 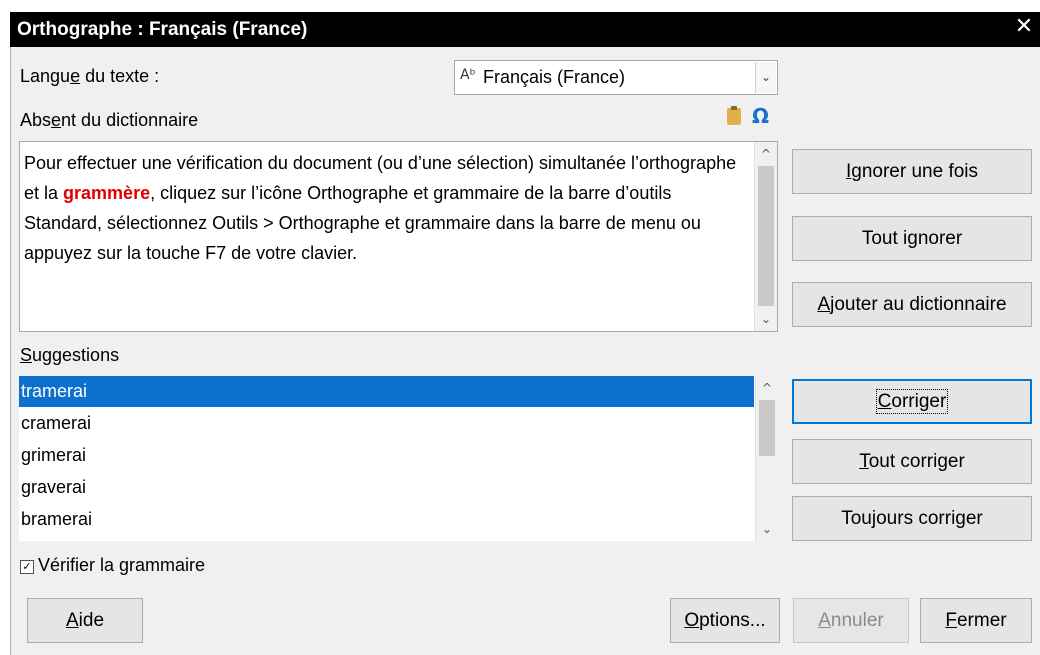 What do you see at coordinates (912, 401) in the screenshot?
I see `correct-button: Corriger` at bounding box center [912, 401].